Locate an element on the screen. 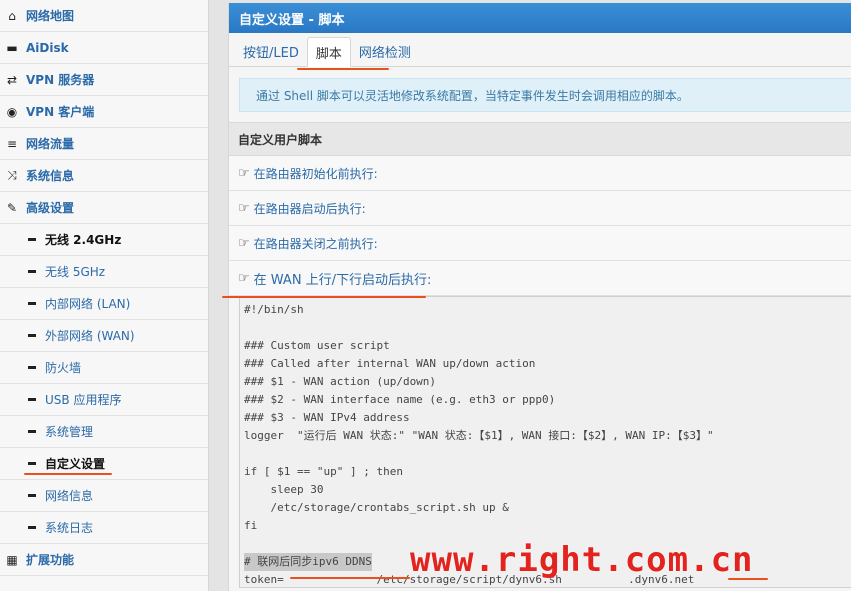  sidebar-item-vpn-server: ⇄ VPN 服务器 is located at coordinates (104, 80).